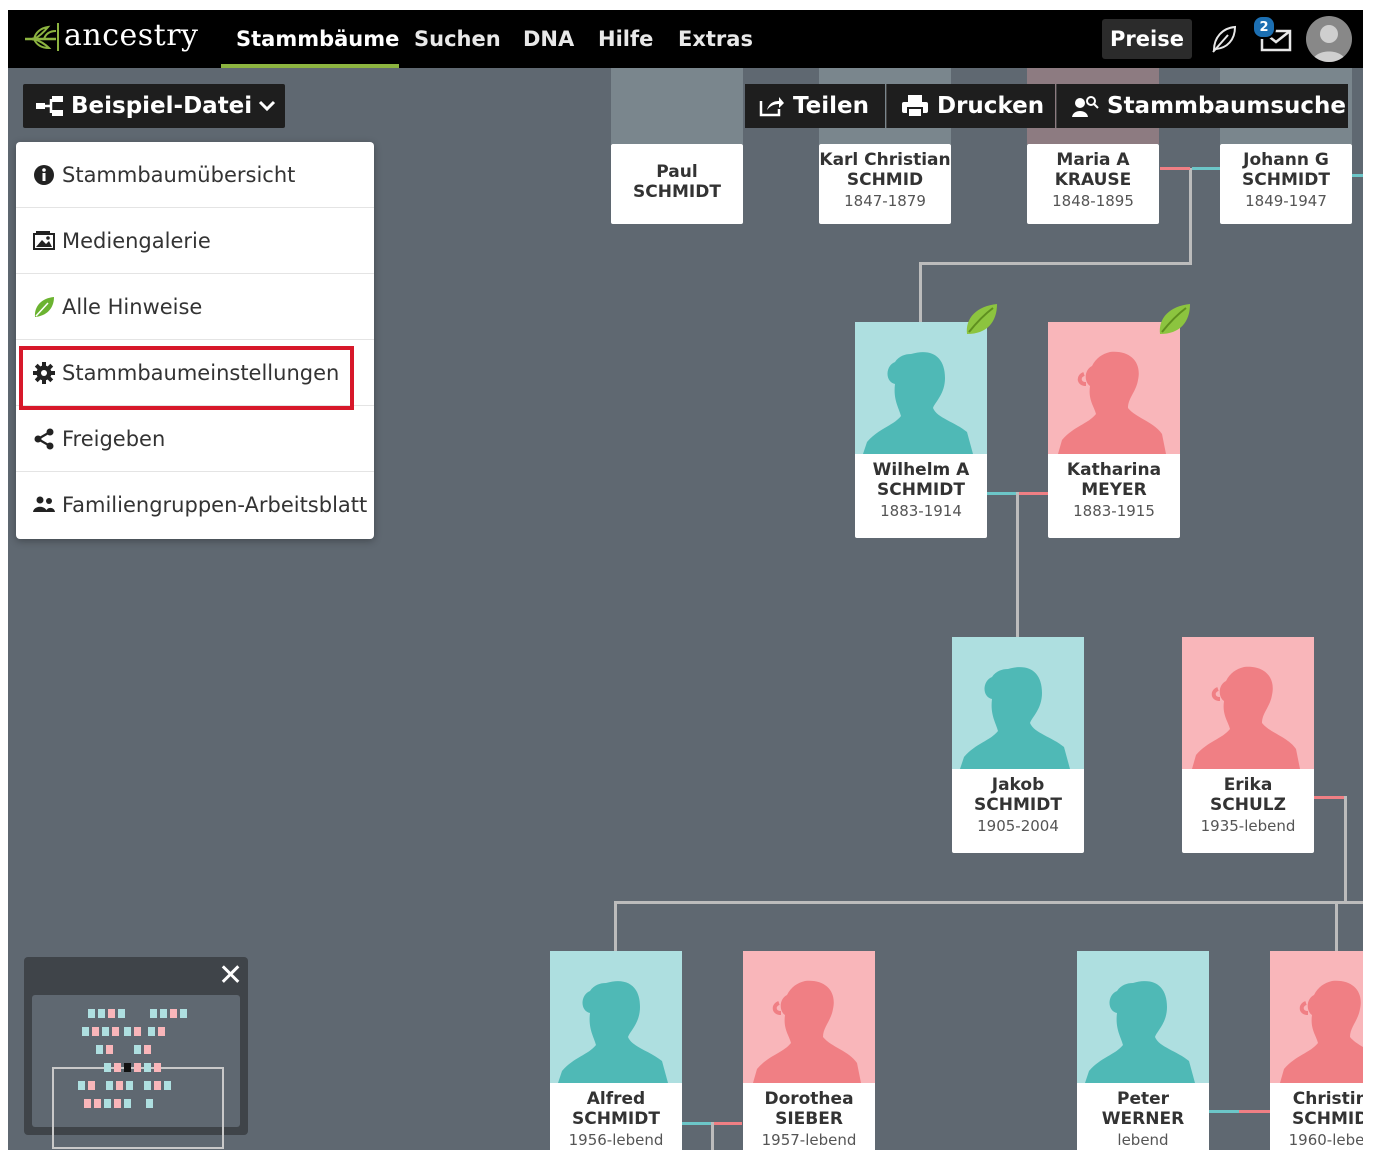 Image resolution: width=1377 pixels, height=1150 pixels. I want to click on person-first-name: Karl Christian, so click(885, 160).